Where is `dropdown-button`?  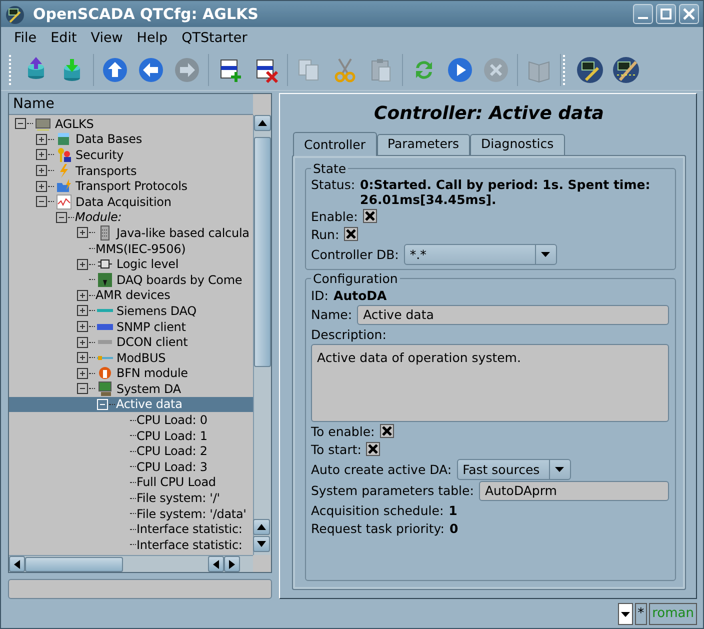
dropdown-button is located at coordinates (625, 614).